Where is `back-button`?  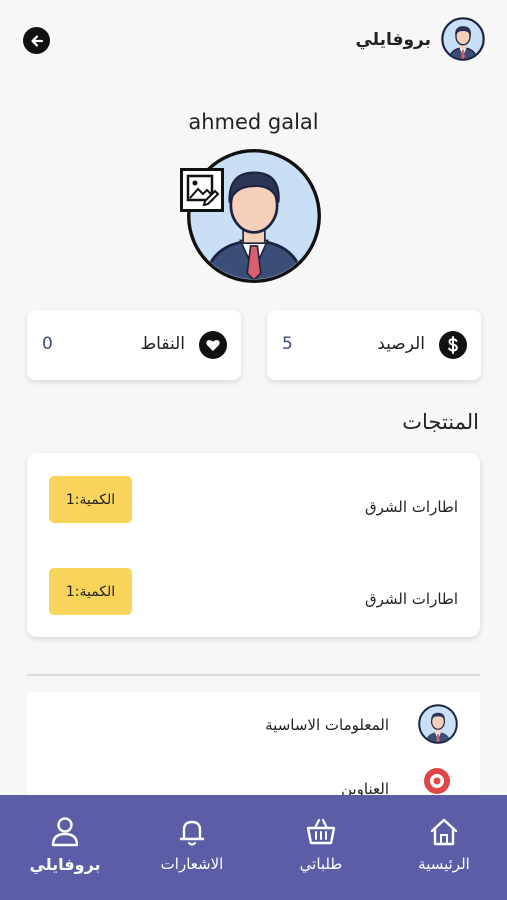
back-button is located at coordinates (36, 40).